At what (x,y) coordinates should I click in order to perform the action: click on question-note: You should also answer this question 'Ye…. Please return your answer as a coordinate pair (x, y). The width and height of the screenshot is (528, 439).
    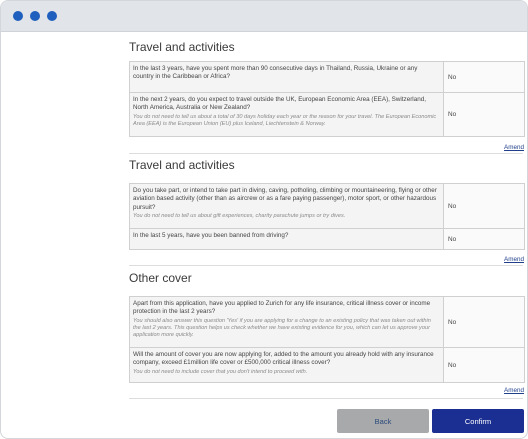
    Looking at the image, I should click on (282, 327).